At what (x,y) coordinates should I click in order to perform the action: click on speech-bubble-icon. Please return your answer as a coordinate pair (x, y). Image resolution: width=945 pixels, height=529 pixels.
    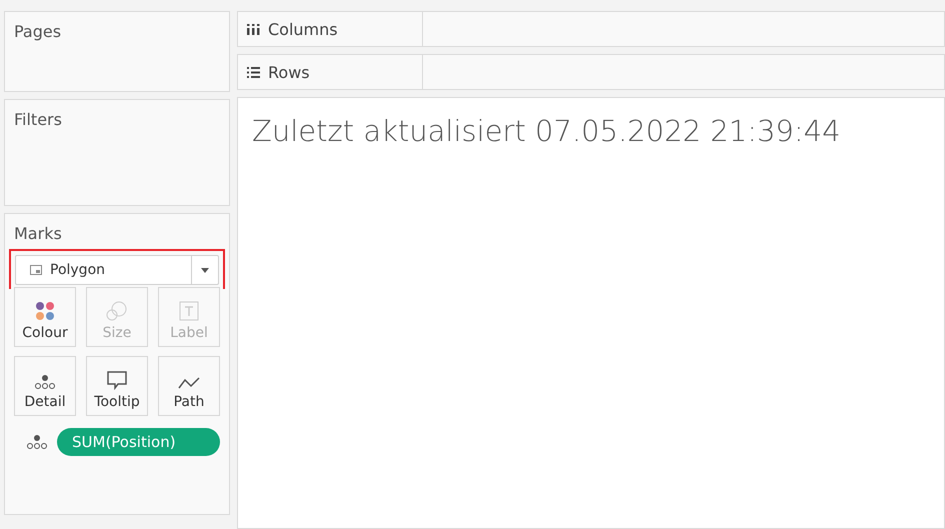
    Looking at the image, I should click on (117, 380).